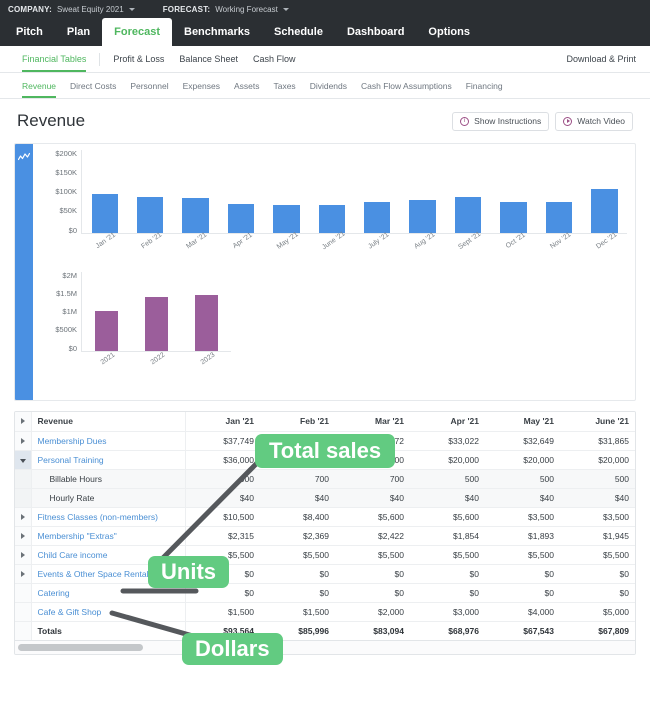 This screenshot has height=702, width=650. What do you see at coordinates (108, 536) in the screenshot?
I see `row-label: Membership "Extras"` at bounding box center [108, 536].